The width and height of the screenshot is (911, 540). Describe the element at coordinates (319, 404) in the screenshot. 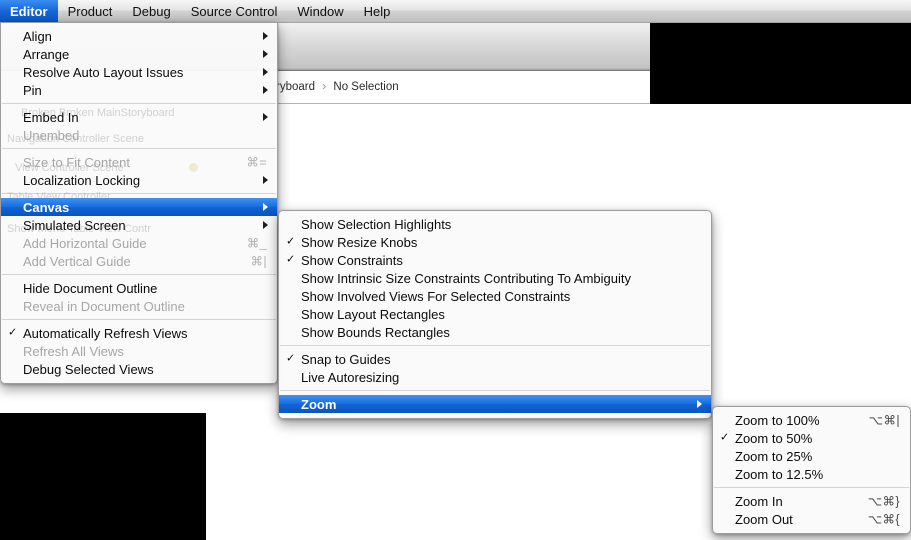

I see `menu-item-label: Zoom` at that location.